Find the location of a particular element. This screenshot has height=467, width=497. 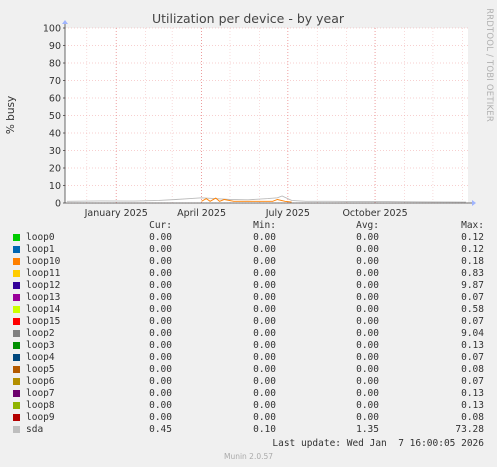

x-tick-label: April 2025 is located at coordinates (201, 213).